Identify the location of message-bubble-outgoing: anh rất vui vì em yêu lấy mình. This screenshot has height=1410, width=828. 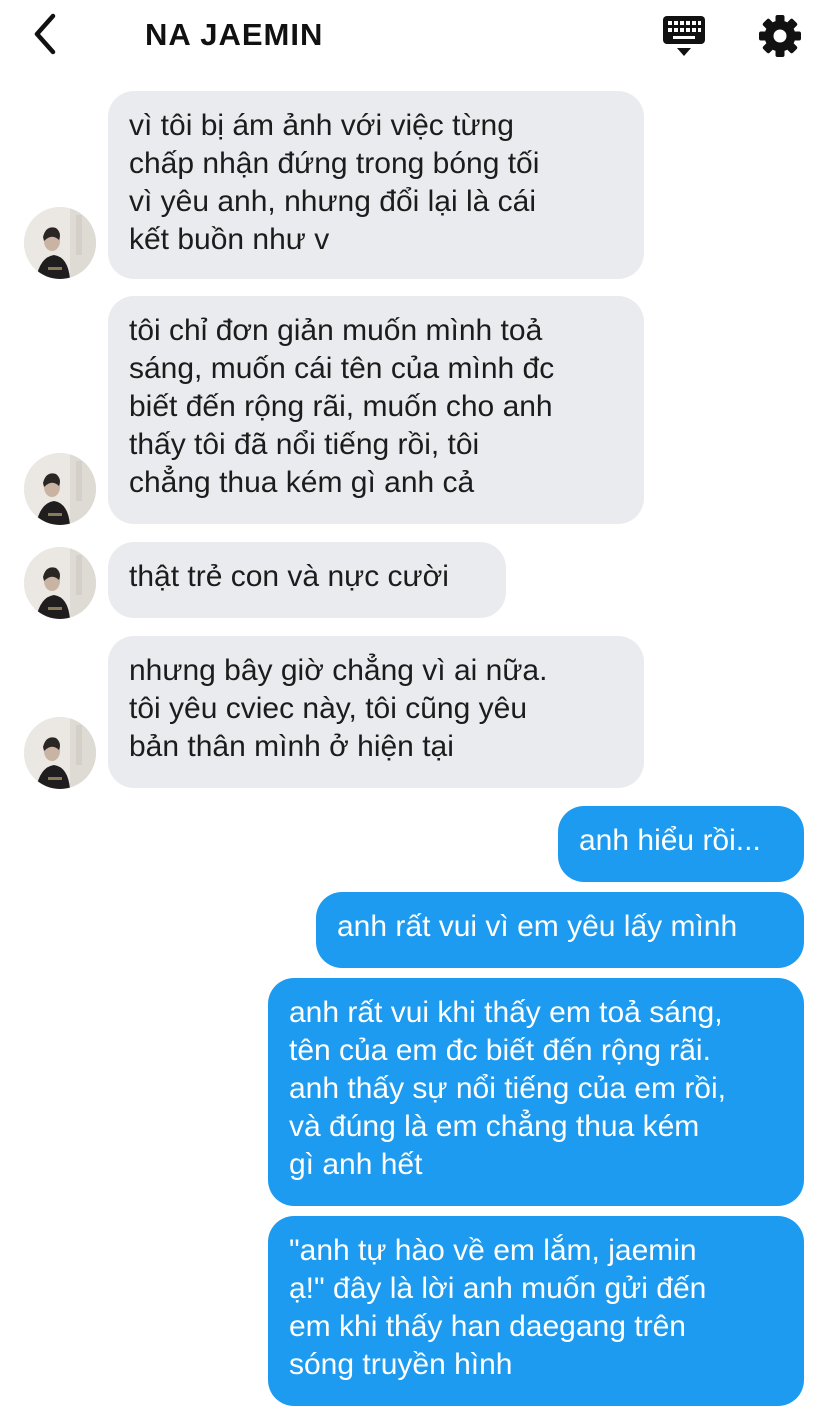
(560, 930).